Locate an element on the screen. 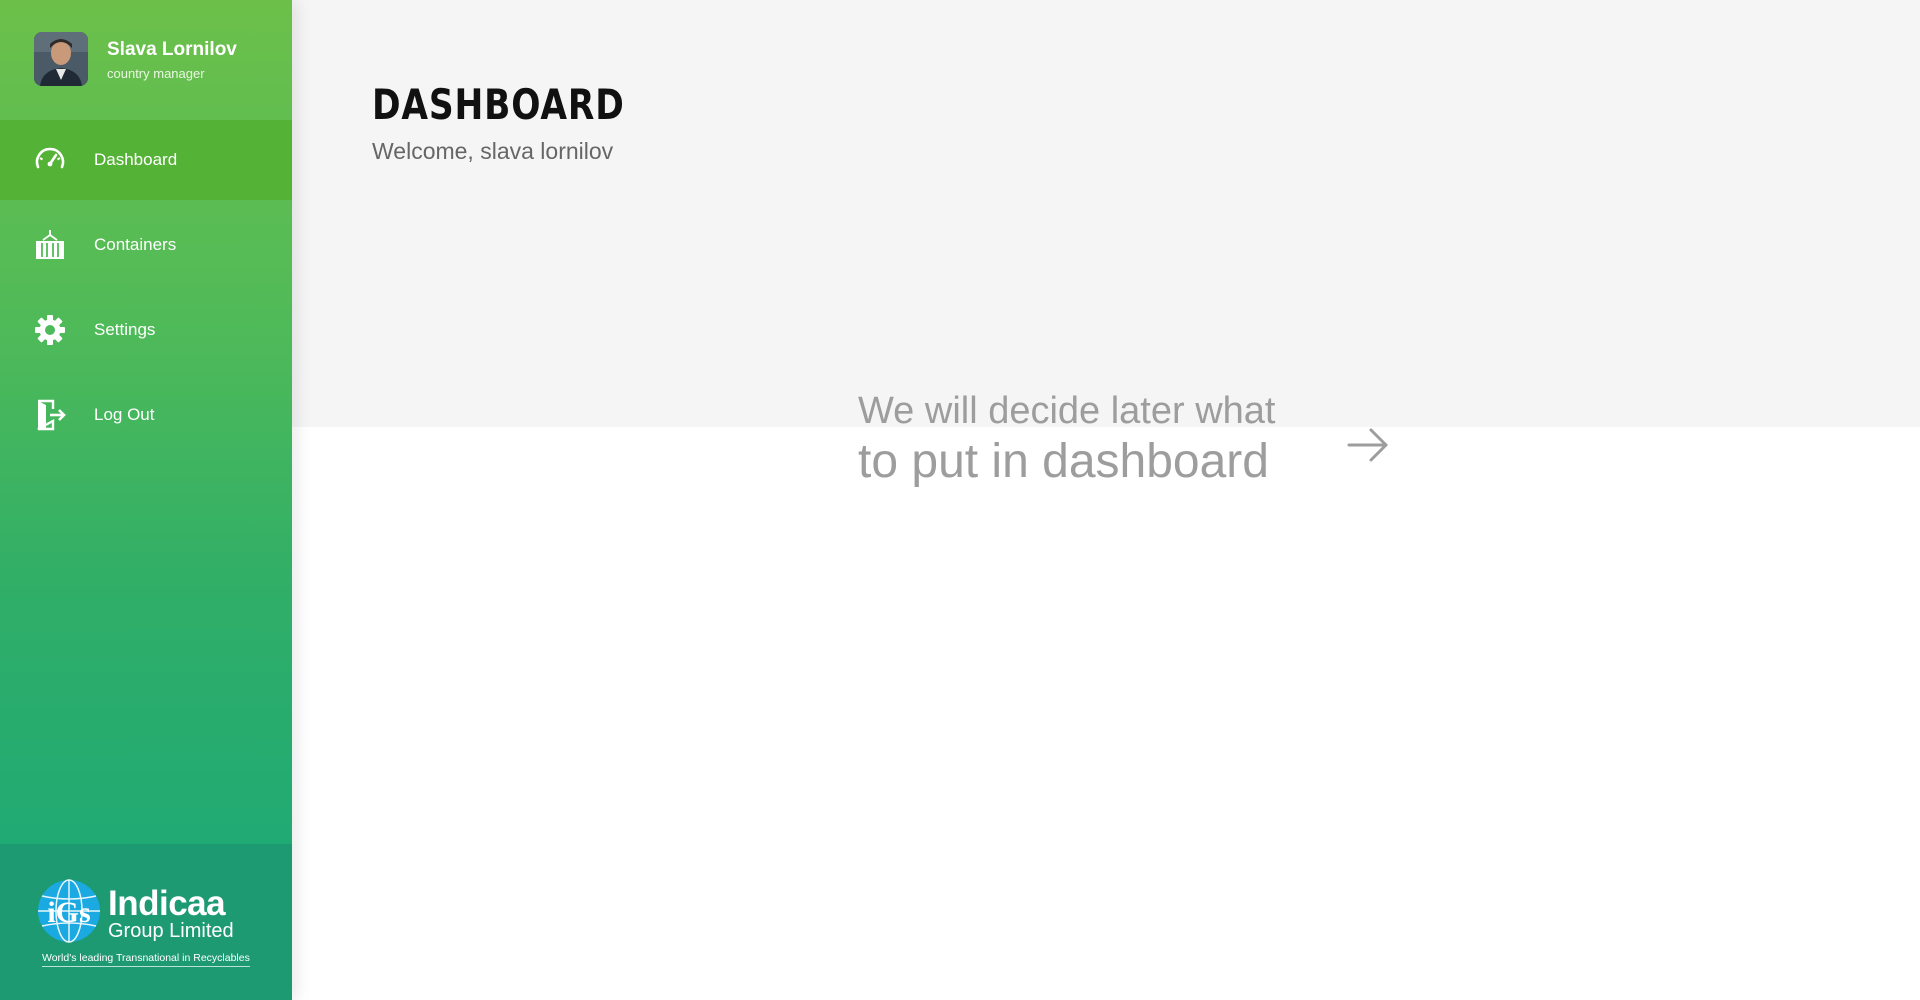  sidebar-item-containers: Containers is located at coordinates (146, 245).